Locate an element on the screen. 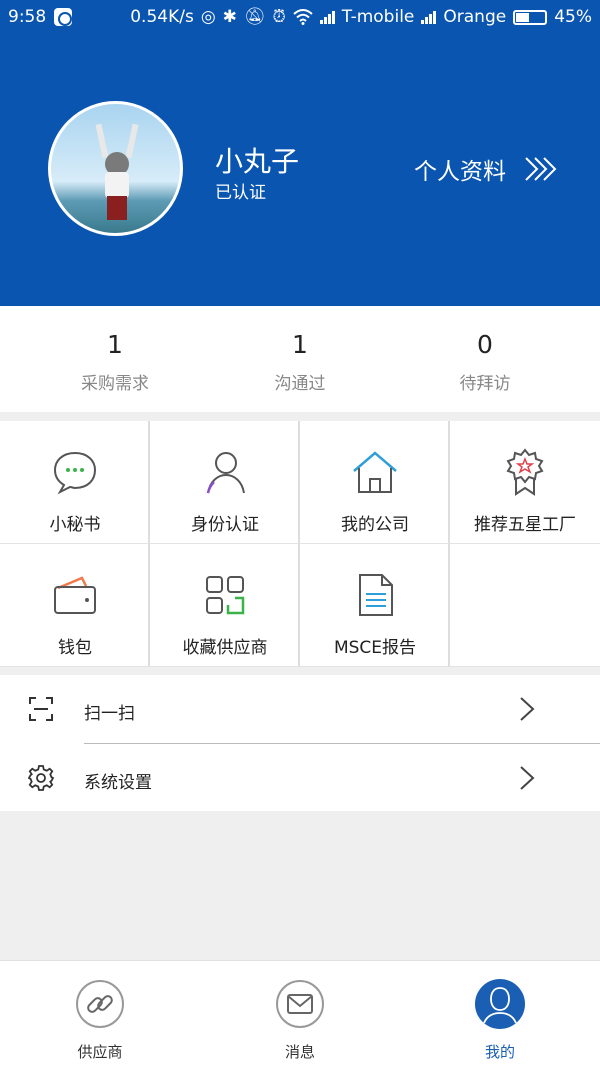 The image size is (600, 1067). chevron-right-double-icon is located at coordinates (541, 169).